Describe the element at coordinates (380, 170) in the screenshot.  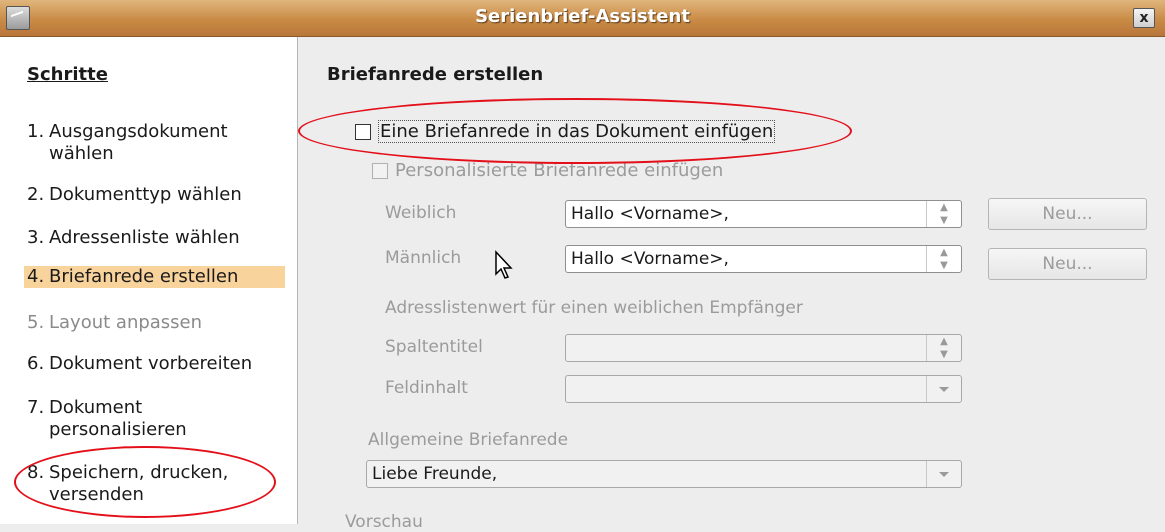
I see `checkbox-box` at that location.